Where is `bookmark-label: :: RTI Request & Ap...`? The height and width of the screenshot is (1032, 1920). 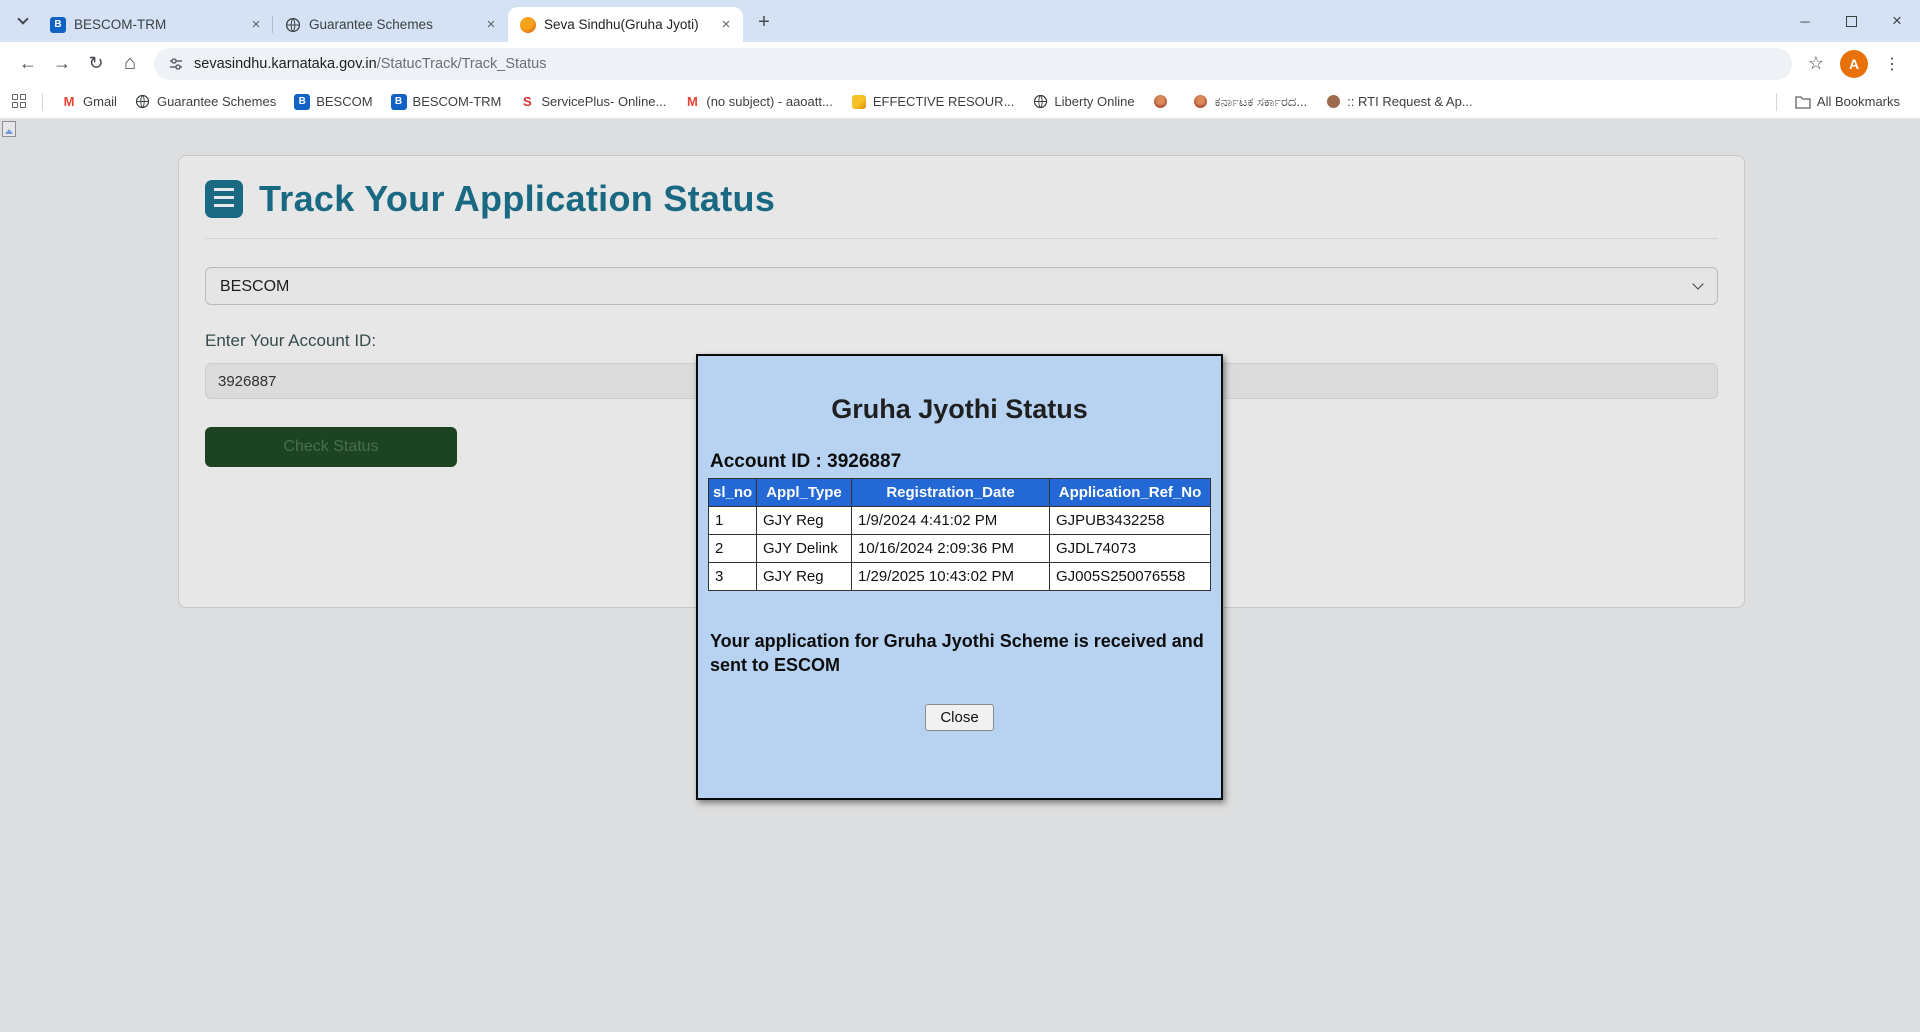 bookmark-label: :: RTI Request & Ap... is located at coordinates (1410, 101).